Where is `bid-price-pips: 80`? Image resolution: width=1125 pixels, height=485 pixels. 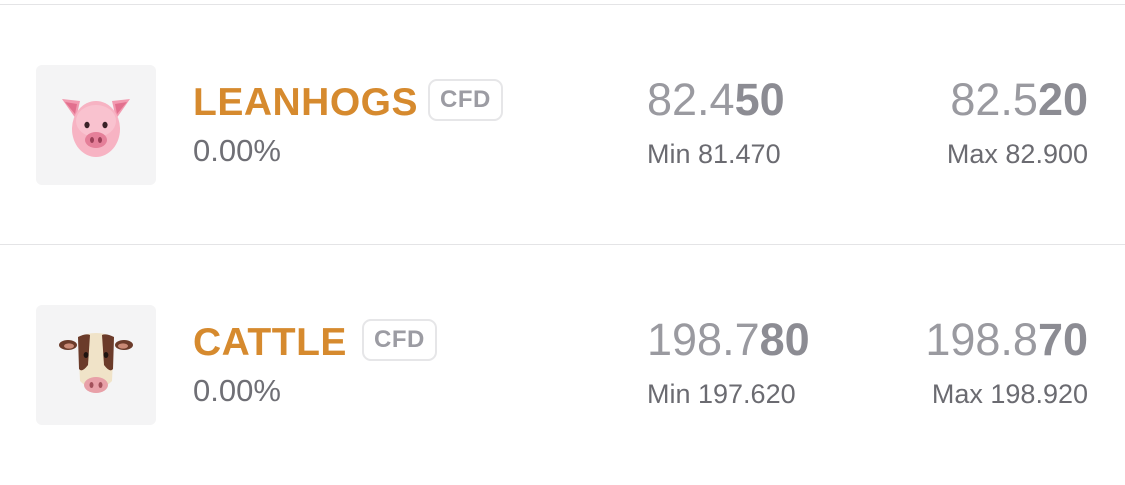
bid-price-pips: 80 is located at coordinates (784, 339).